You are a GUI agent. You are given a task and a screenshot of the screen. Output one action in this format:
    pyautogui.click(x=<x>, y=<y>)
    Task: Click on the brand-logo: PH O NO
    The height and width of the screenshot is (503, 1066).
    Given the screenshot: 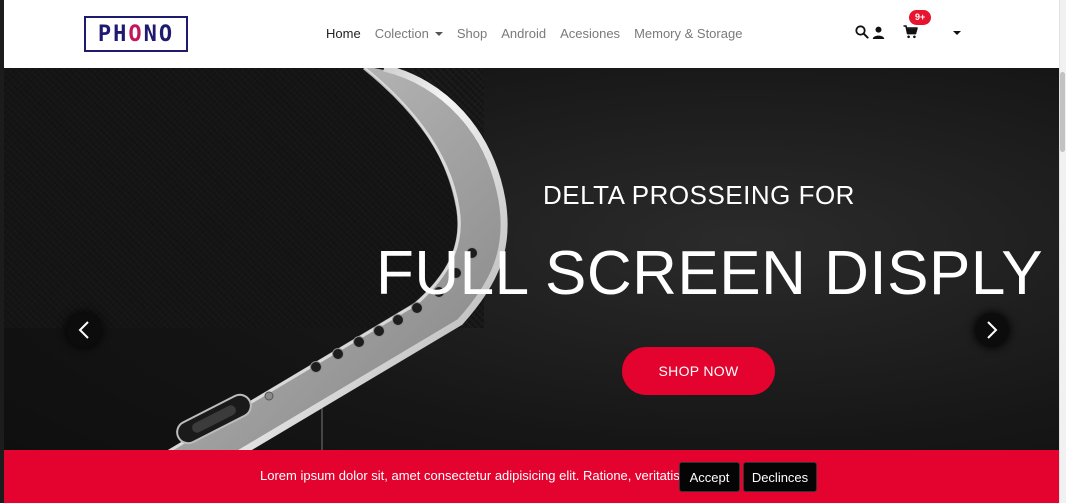 What is the action you would take?
    pyautogui.click(x=136, y=34)
    